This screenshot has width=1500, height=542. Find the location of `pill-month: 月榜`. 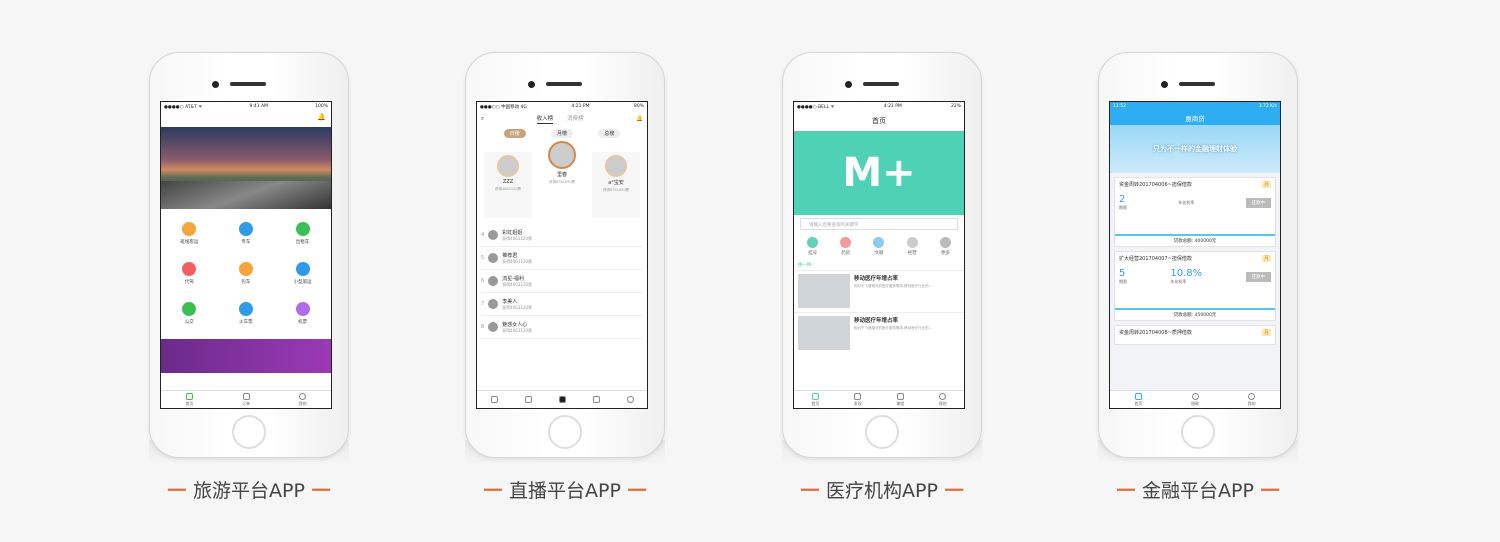

pill-month: 月榜 is located at coordinates (561, 133).